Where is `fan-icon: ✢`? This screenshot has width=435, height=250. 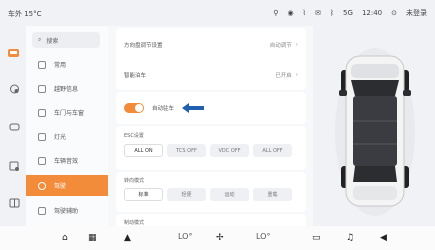 fan-icon: ✢ is located at coordinates (220, 238).